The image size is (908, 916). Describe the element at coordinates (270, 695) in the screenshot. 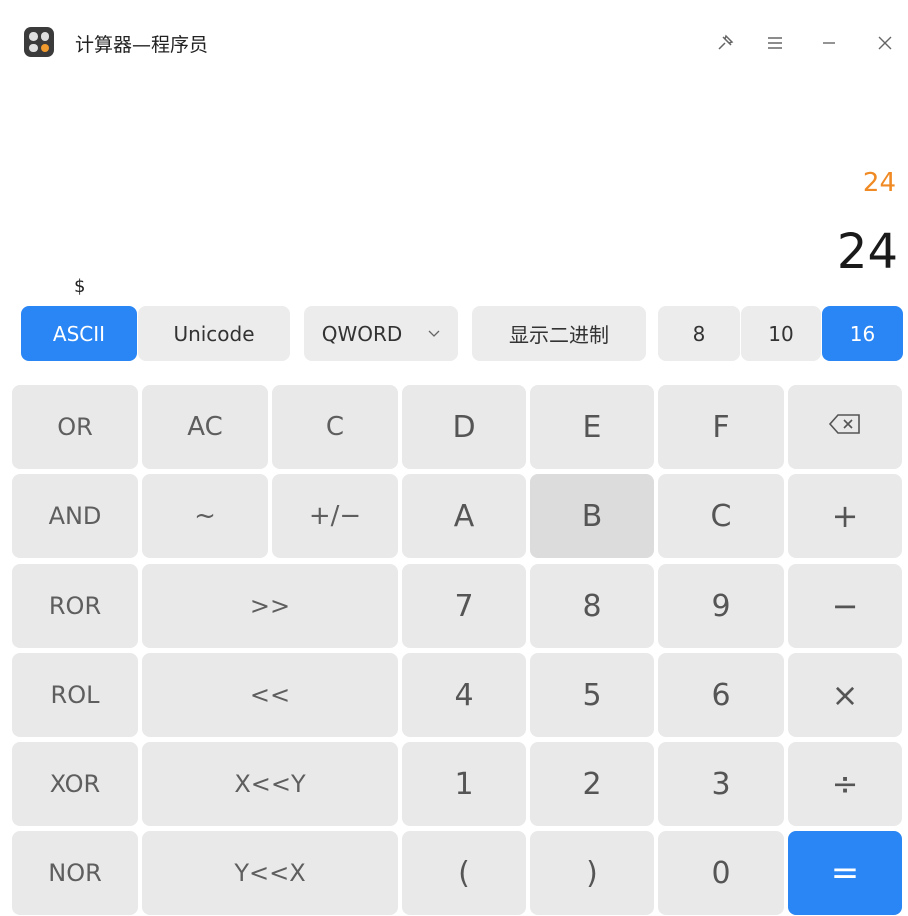

I see `shift-left-key: <<` at that location.